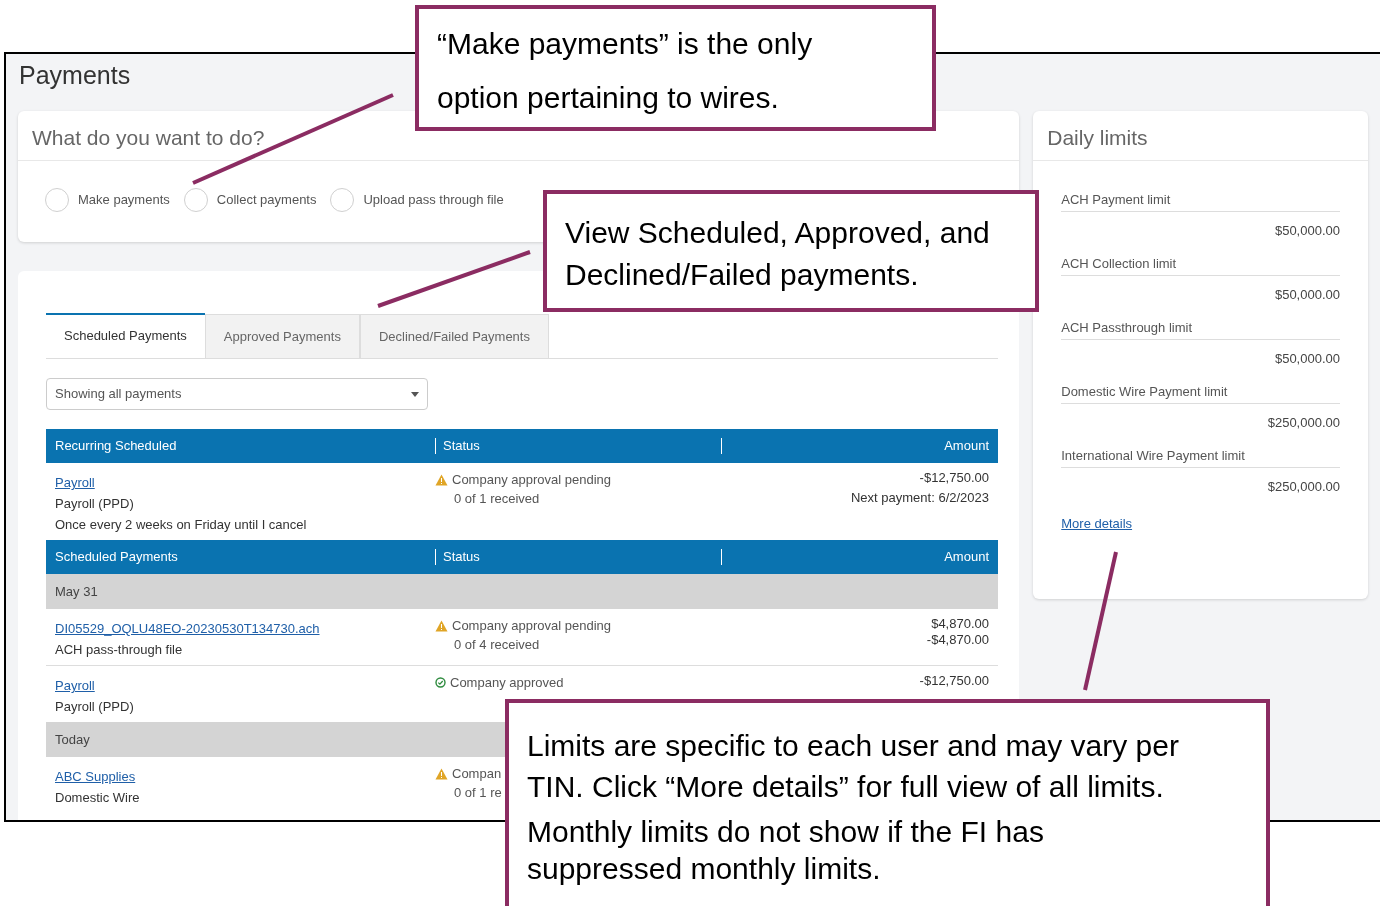  What do you see at coordinates (477, 793) in the screenshot?
I see `status-detail: 0 of 1 re` at bounding box center [477, 793].